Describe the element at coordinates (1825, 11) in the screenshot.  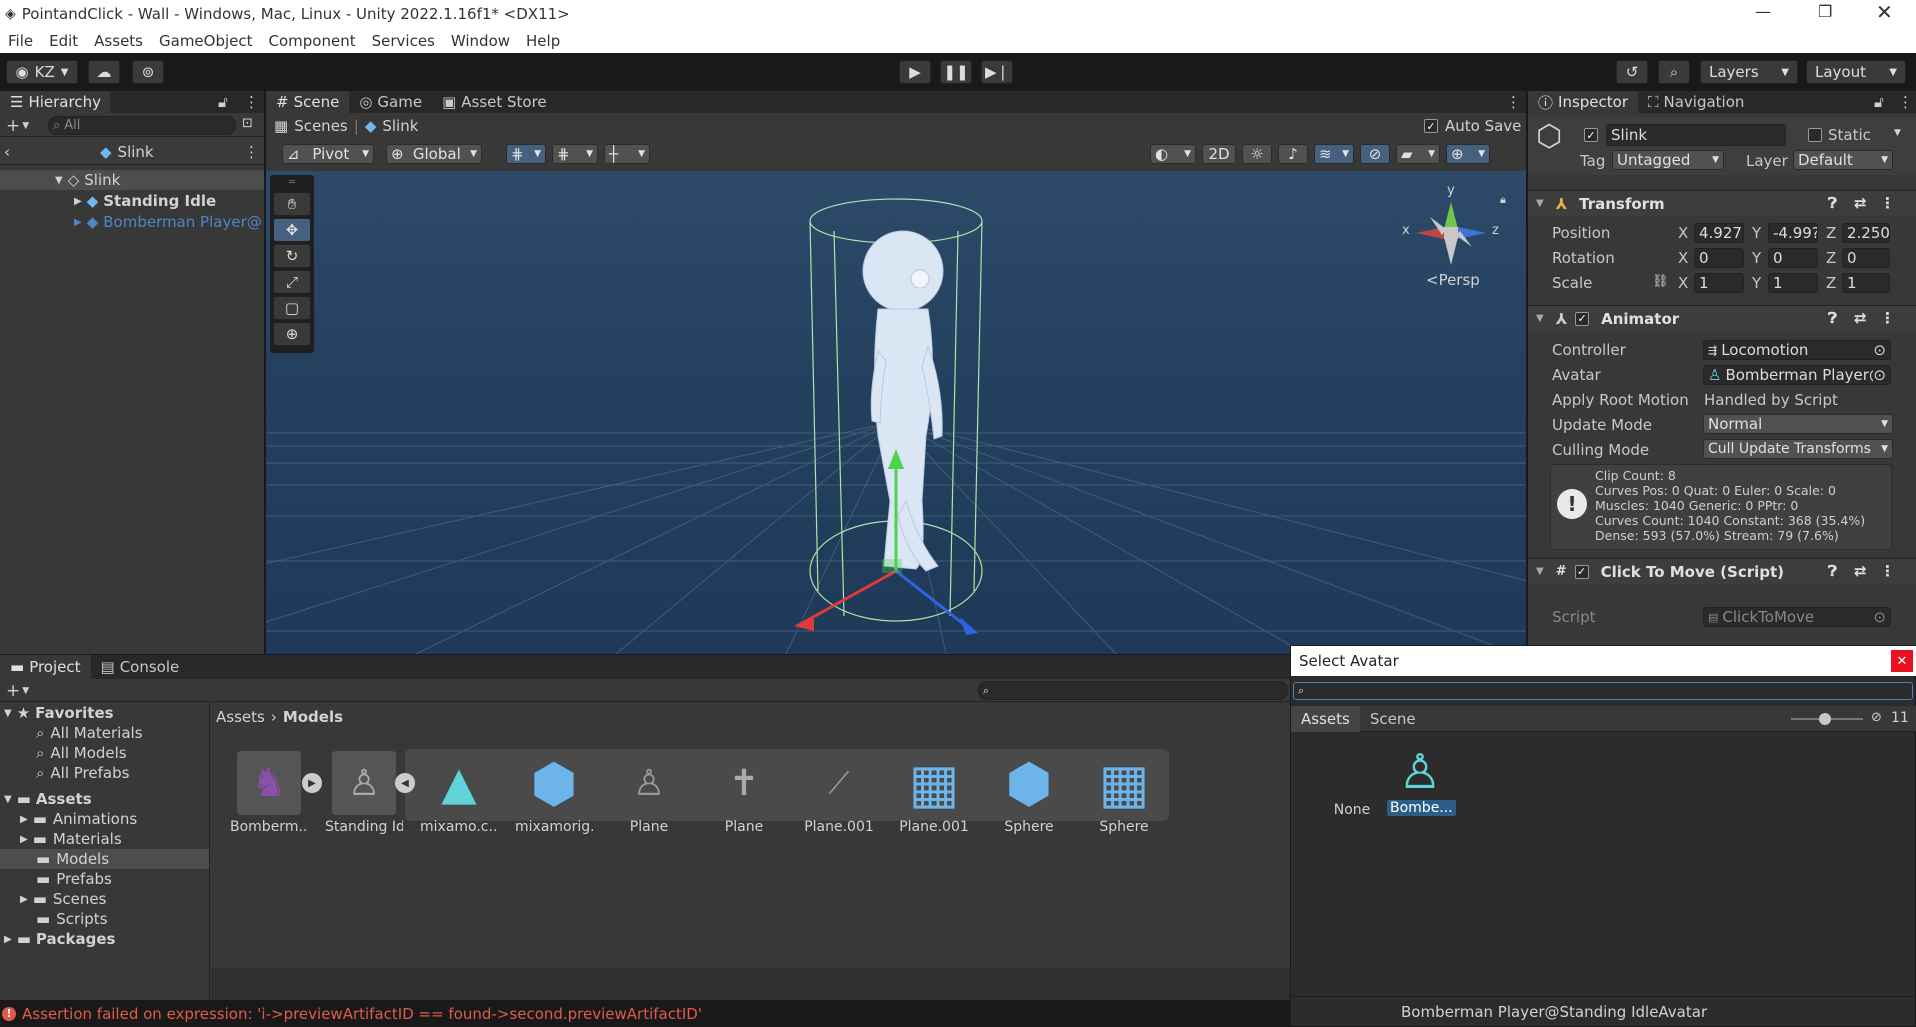
I see `restore-button: ❐` at that location.